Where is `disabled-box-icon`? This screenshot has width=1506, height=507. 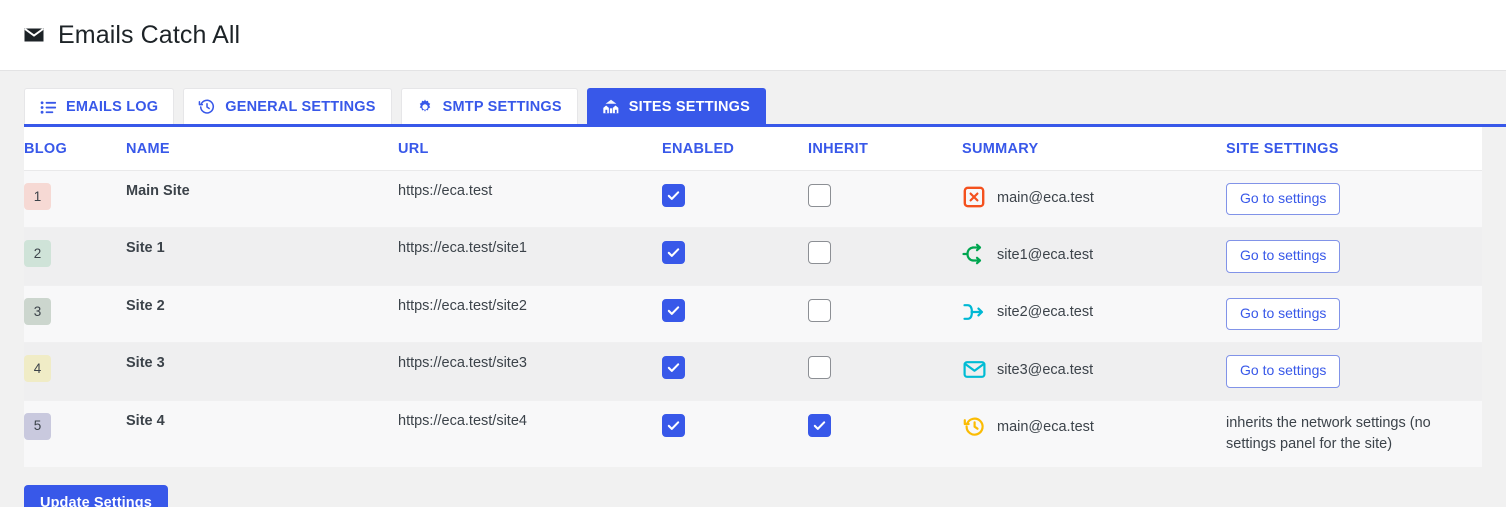 disabled-box-icon is located at coordinates (974, 197).